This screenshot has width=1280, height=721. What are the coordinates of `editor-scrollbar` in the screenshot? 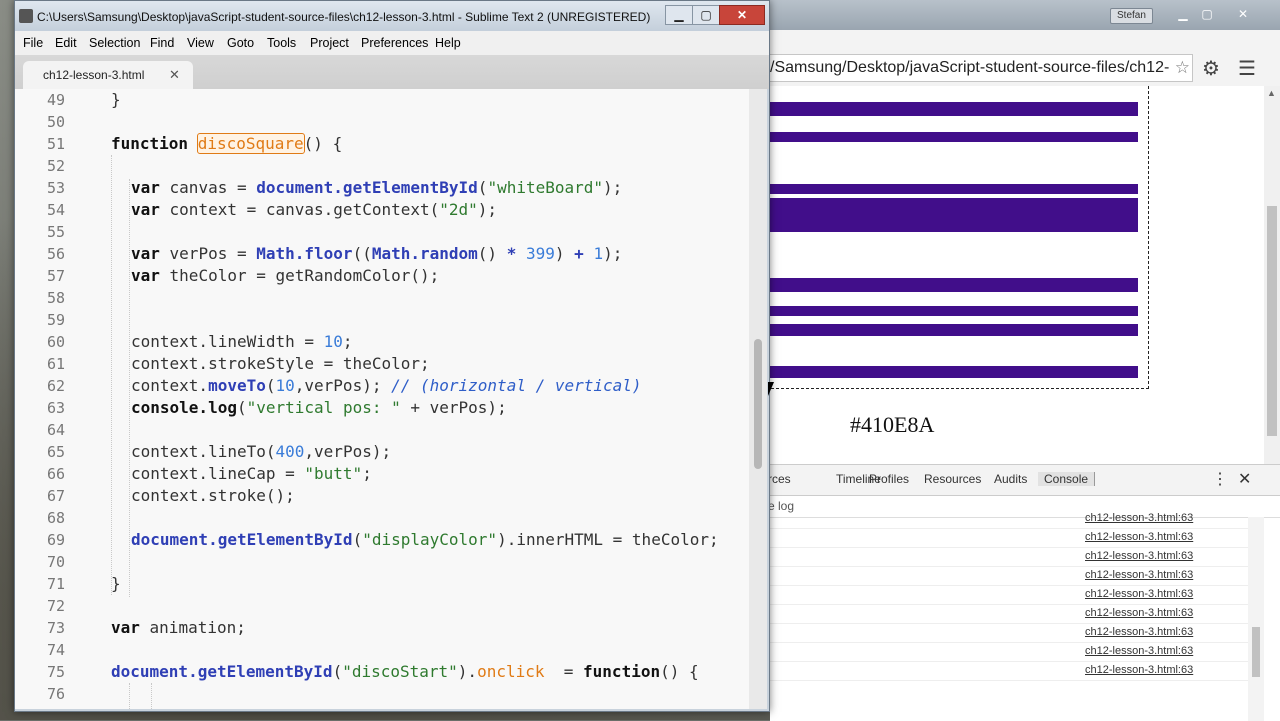 It's located at (758, 399).